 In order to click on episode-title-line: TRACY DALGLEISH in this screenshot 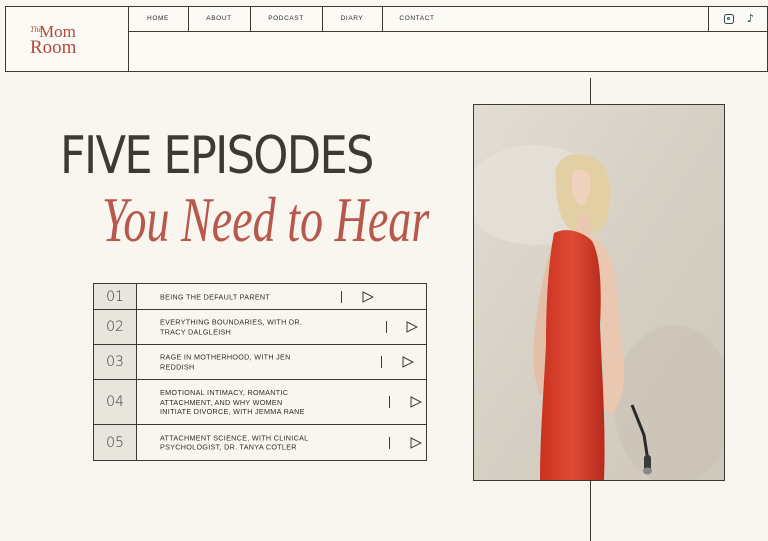, I will do `click(196, 331)`.